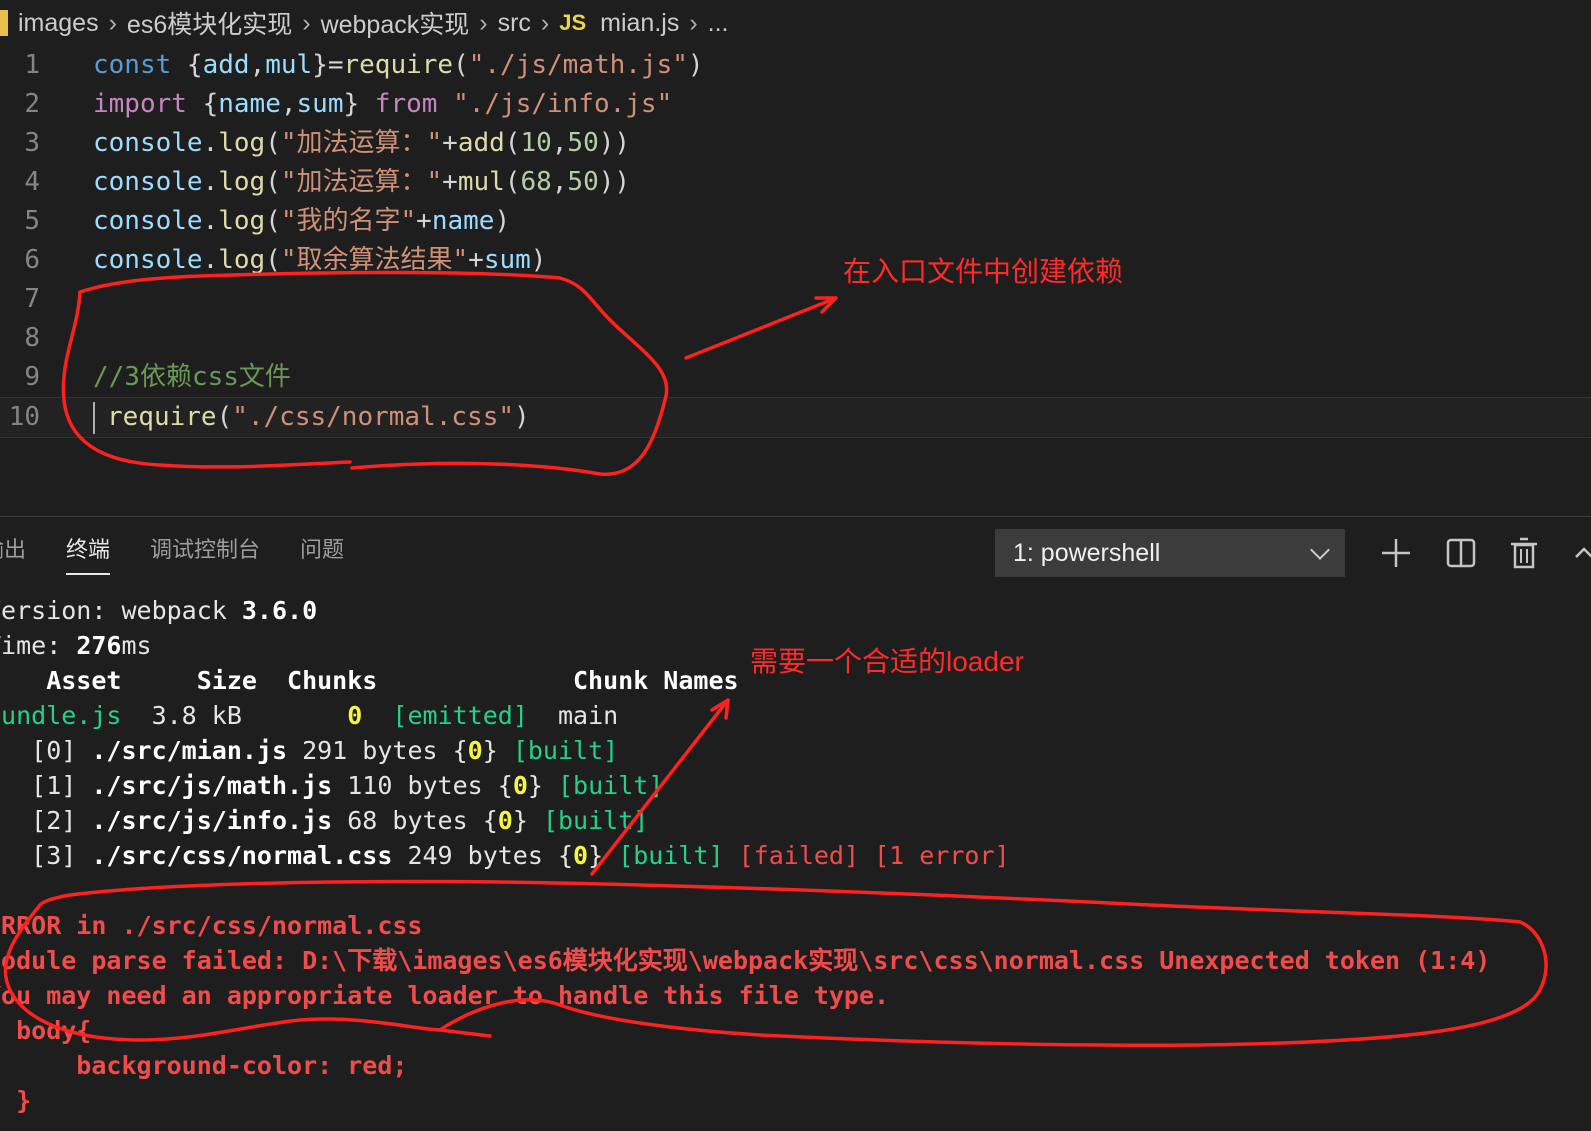 The image size is (1591, 1131). I want to click on breadcrumb-item: es6模块化实现, so click(209, 23).